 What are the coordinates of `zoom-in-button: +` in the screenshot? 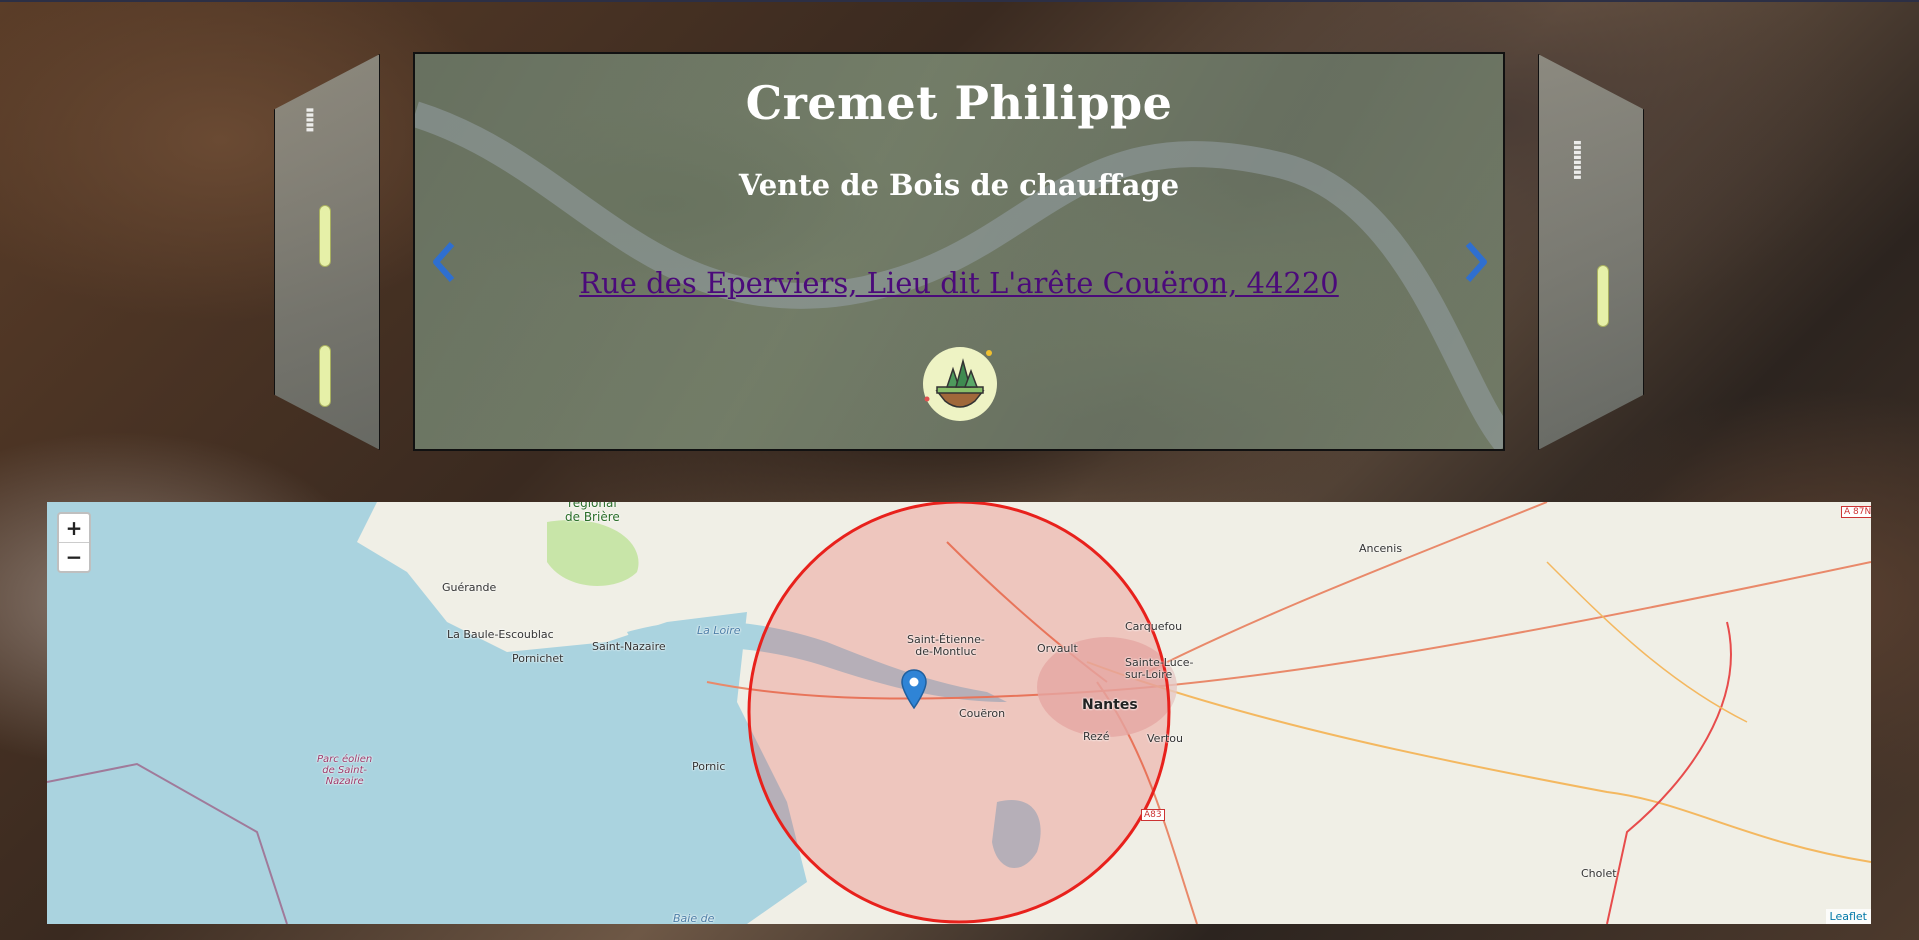 It's located at (74, 528).